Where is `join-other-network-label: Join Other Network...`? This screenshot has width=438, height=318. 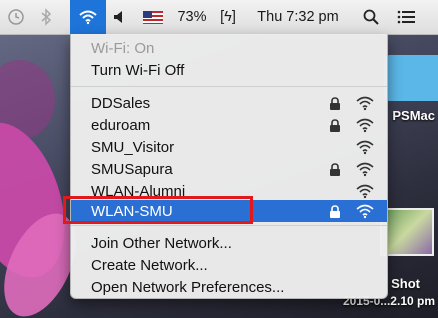 join-other-network-label: Join Other Network... is located at coordinates (161, 243).